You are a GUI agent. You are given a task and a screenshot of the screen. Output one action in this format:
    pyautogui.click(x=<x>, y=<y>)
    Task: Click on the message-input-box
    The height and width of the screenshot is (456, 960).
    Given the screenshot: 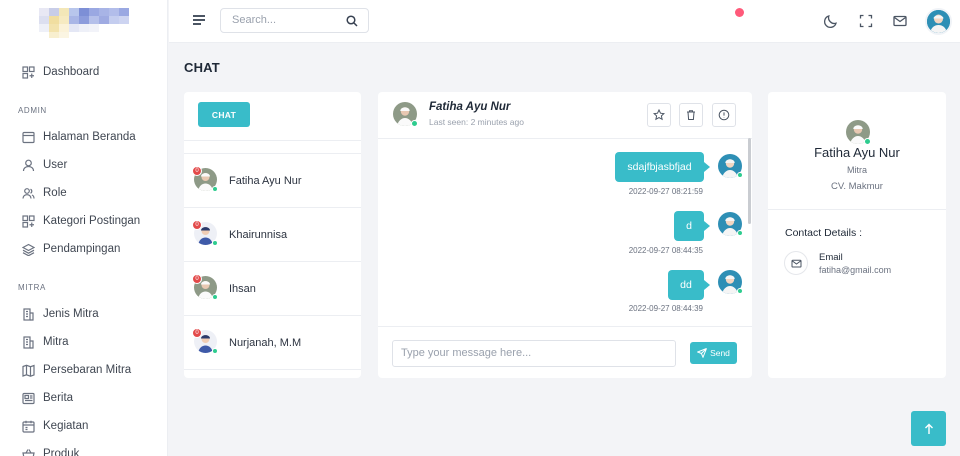 What is the action you would take?
    pyautogui.click(x=534, y=353)
    